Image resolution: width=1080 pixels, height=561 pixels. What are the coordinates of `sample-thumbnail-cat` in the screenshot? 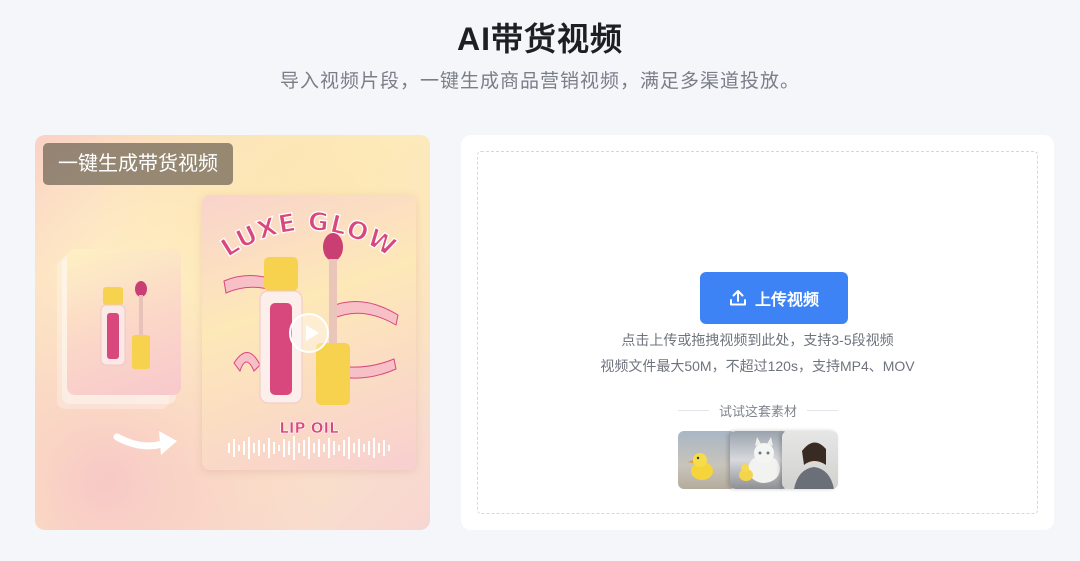 It's located at (759, 460).